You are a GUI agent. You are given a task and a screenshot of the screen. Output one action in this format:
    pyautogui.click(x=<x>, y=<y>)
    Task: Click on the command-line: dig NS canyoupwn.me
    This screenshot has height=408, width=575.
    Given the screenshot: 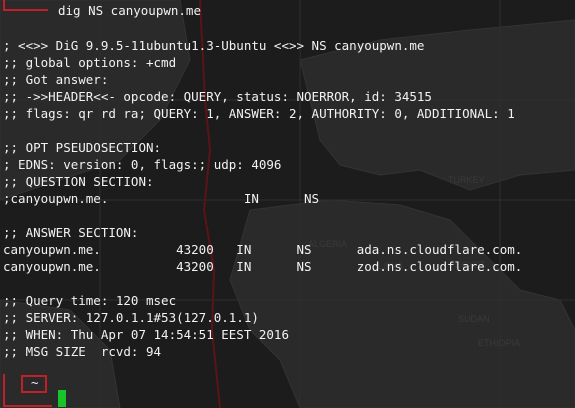 What is the action you would take?
    pyautogui.click(x=129, y=10)
    